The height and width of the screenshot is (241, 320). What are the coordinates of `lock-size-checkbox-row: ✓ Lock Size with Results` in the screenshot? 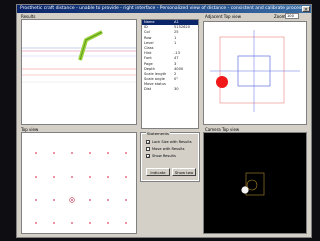 It's located at (169, 142).